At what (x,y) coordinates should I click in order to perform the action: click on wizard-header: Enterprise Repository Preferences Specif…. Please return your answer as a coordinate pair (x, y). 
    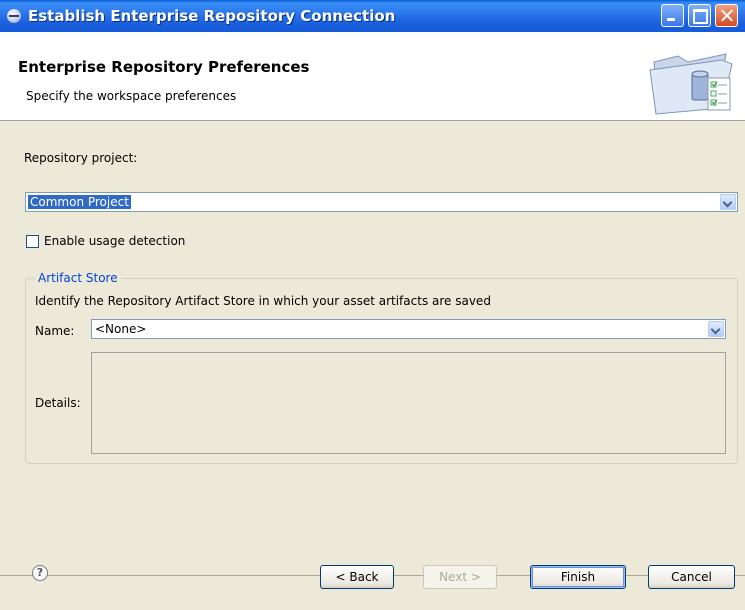
    Looking at the image, I should click on (372, 76).